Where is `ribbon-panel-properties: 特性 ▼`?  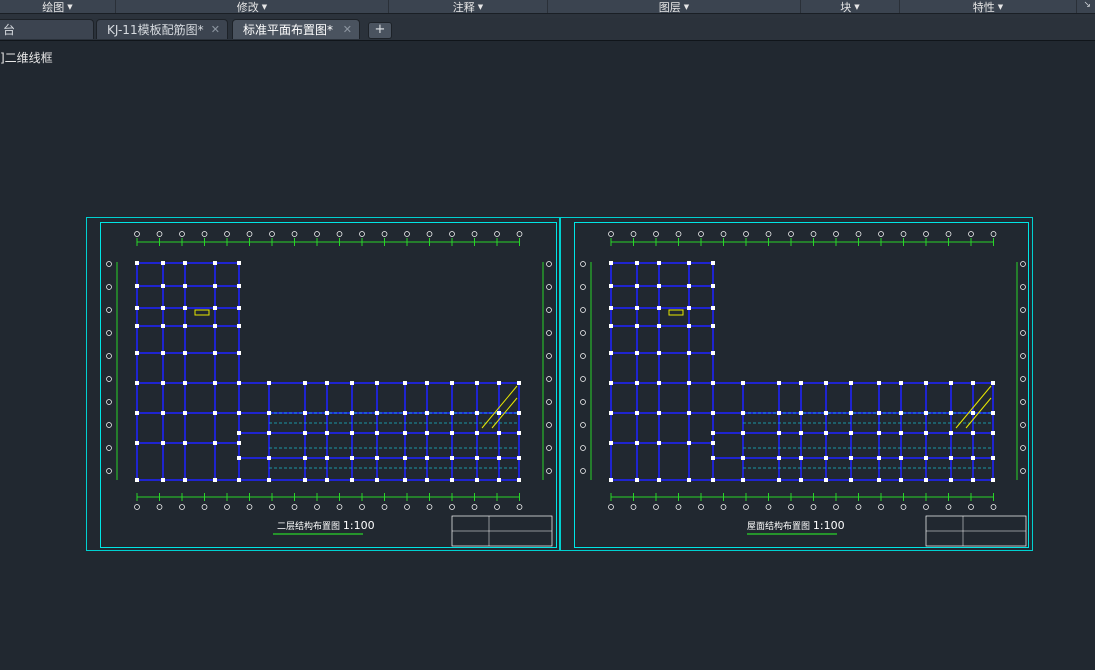
ribbon-panel-properties: 特性 ▼ is located at coordinates (988, 7).